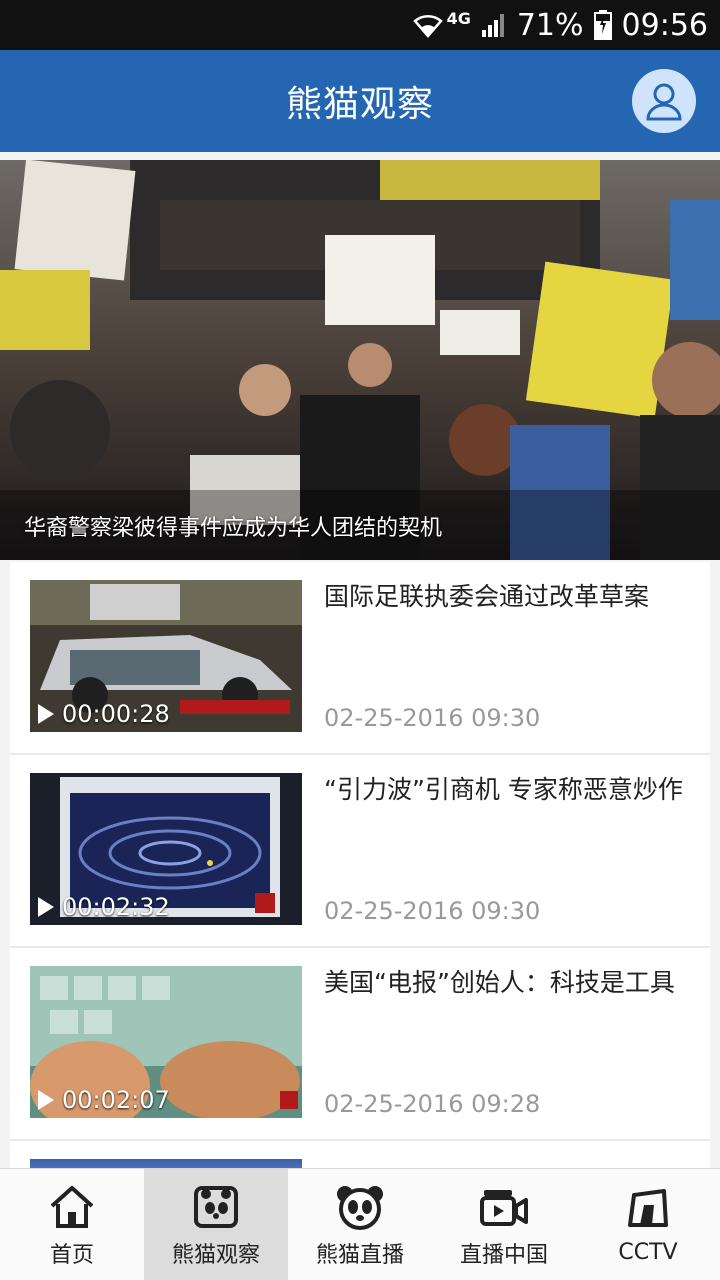  What do you see at coordinates (216, 1207) in the screenshot?
I see `panda-tv-icon` at bounding box center [216, 1207].